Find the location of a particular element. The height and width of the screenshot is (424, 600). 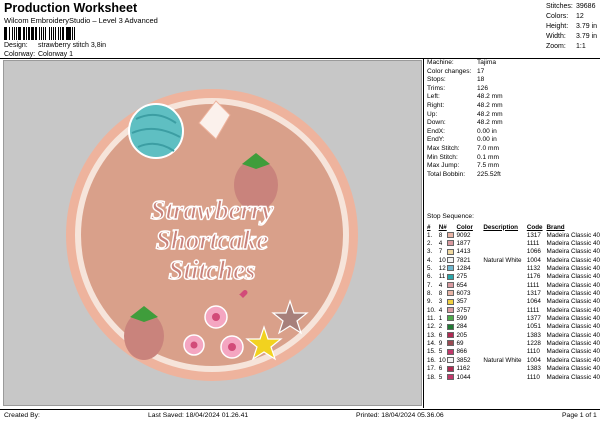

table-row: 5. 12 1284 1132 Madeira Classic 40 is located at coordinates (513, 268).